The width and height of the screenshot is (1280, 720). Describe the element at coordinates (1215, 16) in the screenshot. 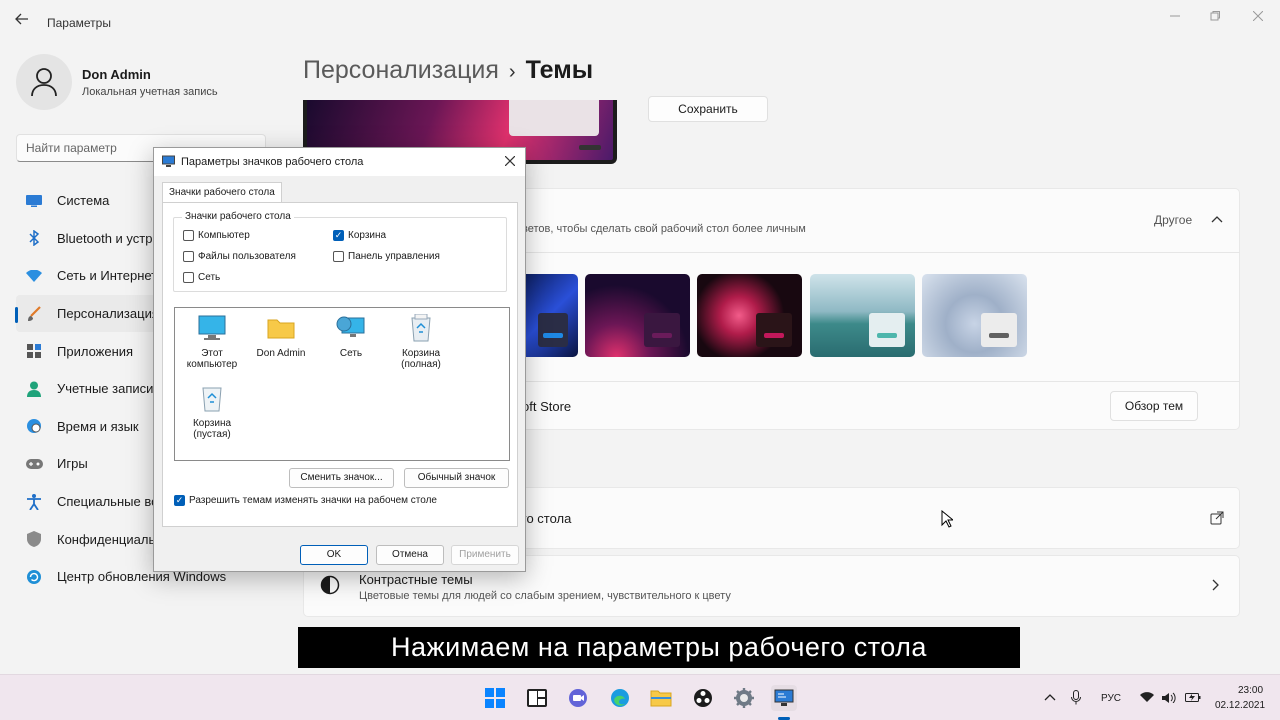

I see `restore-button` at that location.